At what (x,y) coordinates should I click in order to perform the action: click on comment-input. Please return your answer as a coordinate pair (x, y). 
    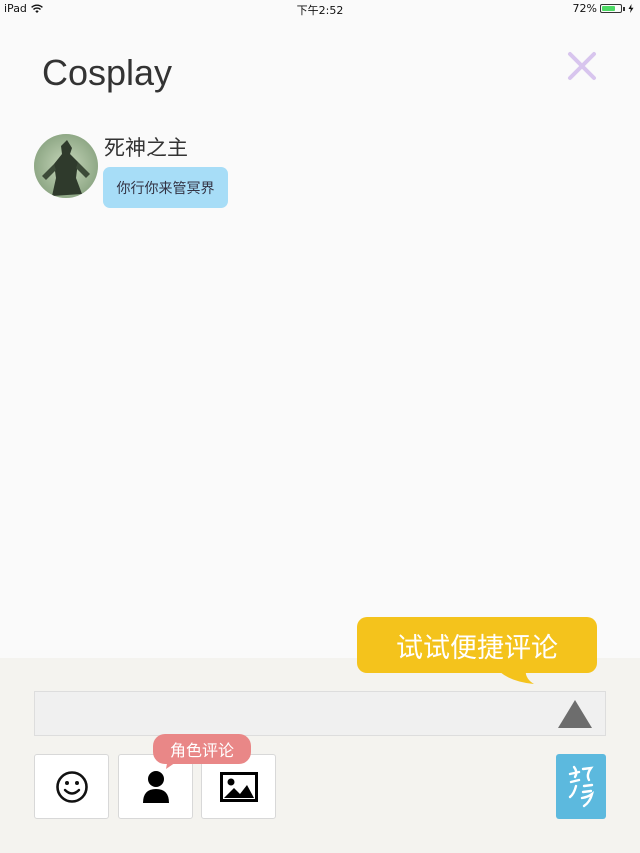
    Looking at the image, I should click on (320, 713).